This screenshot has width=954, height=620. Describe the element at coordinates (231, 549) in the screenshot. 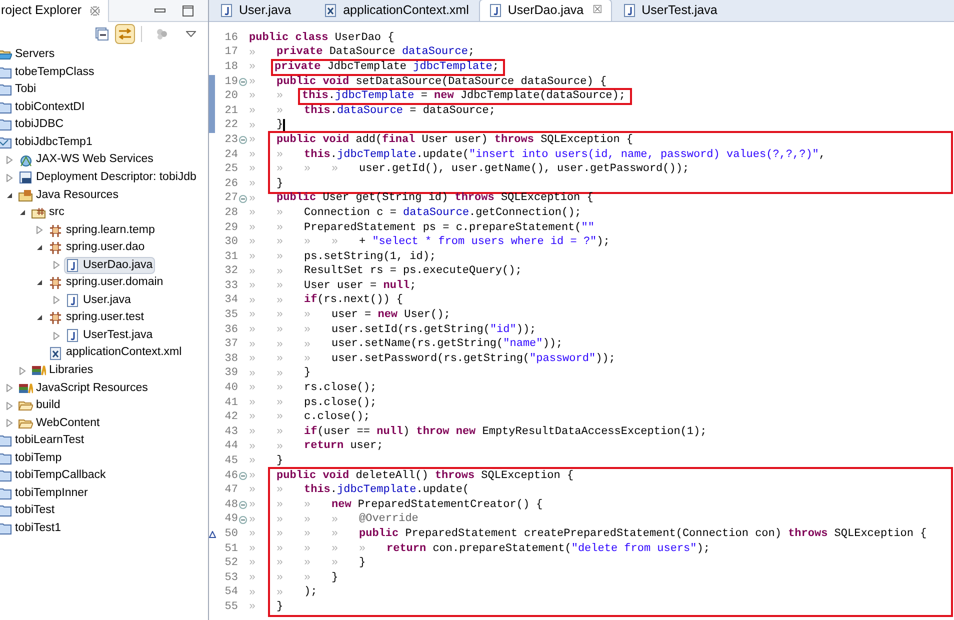

I see `line-number: 51` at that location.